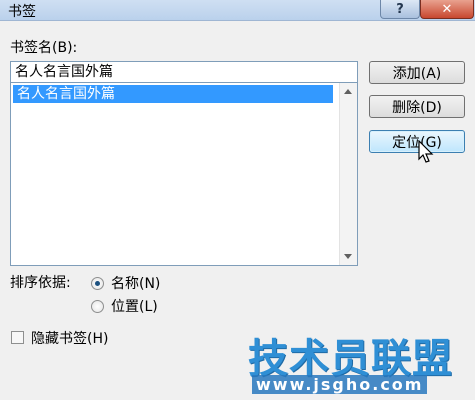  I want to click on goto-button: 定位(G), so click(417, 141).